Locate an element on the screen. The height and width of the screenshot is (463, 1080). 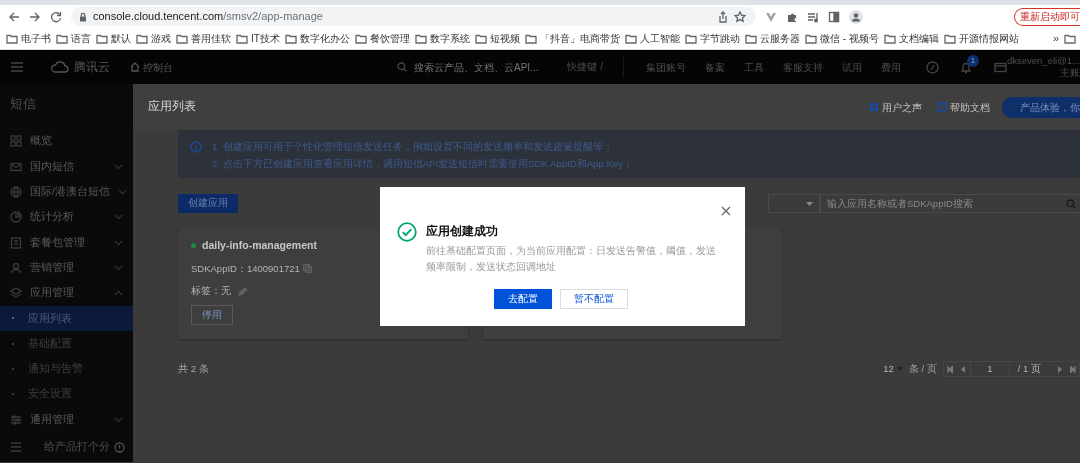
sidebar-item: 概览 is located at coordinates (66, 141).